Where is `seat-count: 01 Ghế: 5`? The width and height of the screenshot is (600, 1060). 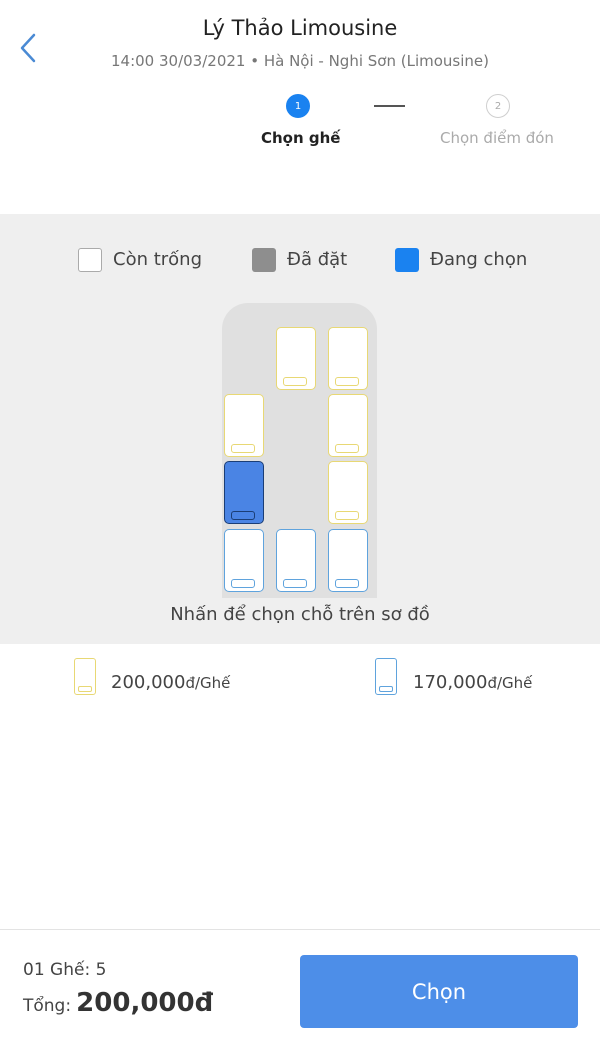
seat-count: 01 Ghế: 5 is located at coordinates (65, 970).